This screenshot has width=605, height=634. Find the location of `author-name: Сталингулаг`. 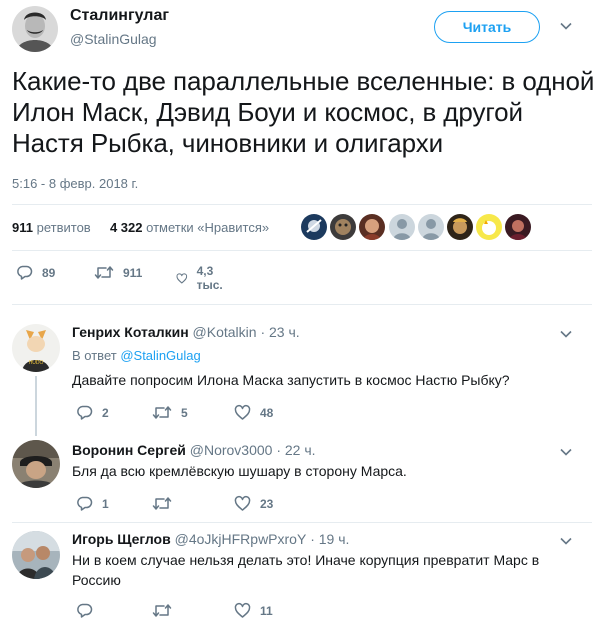

author-name: Сталингулаг is located at coordinates (119, 16).